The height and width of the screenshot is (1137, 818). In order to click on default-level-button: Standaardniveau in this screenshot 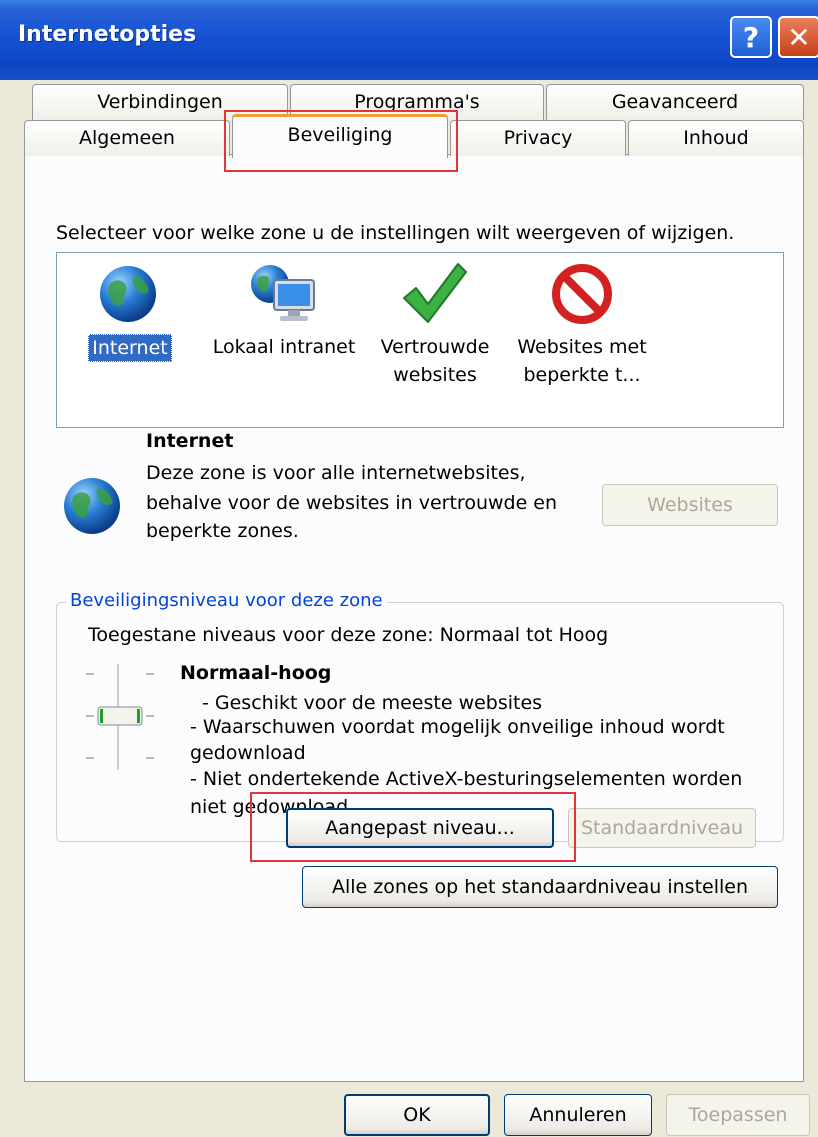, I will do `click(662, 828)`.